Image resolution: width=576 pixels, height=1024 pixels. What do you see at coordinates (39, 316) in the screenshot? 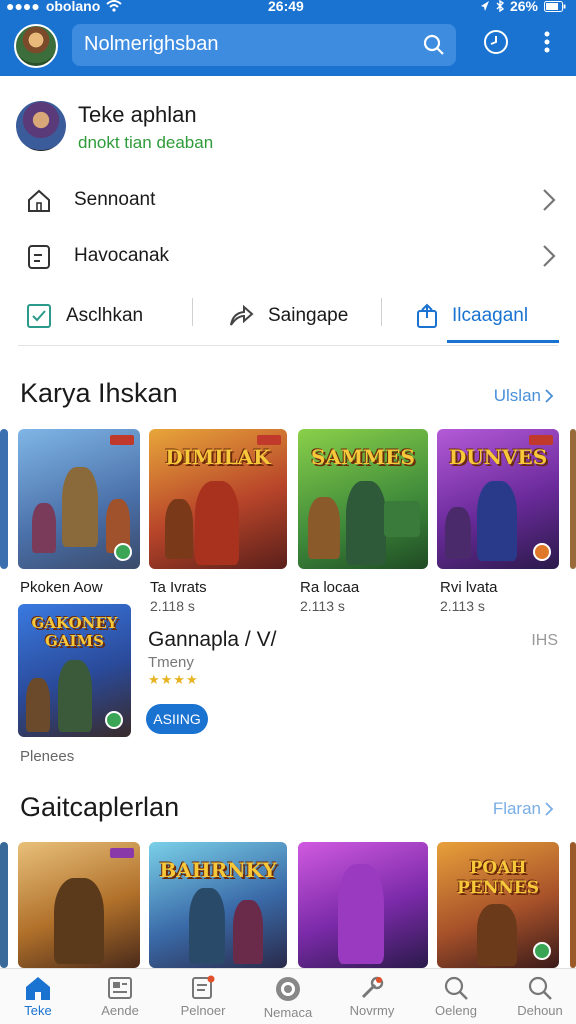
I see `check-square-icon` at bounding box center [39, 316].